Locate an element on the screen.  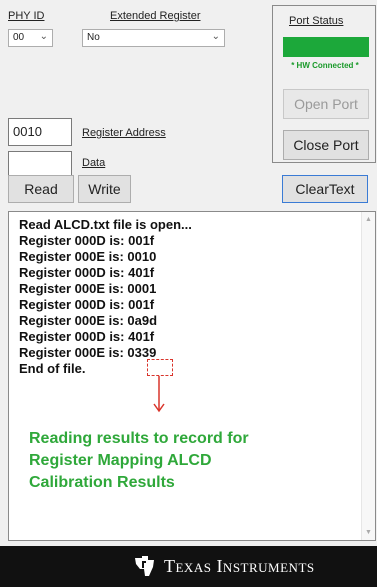
data-label: Data is located at coordinates (94, 163).